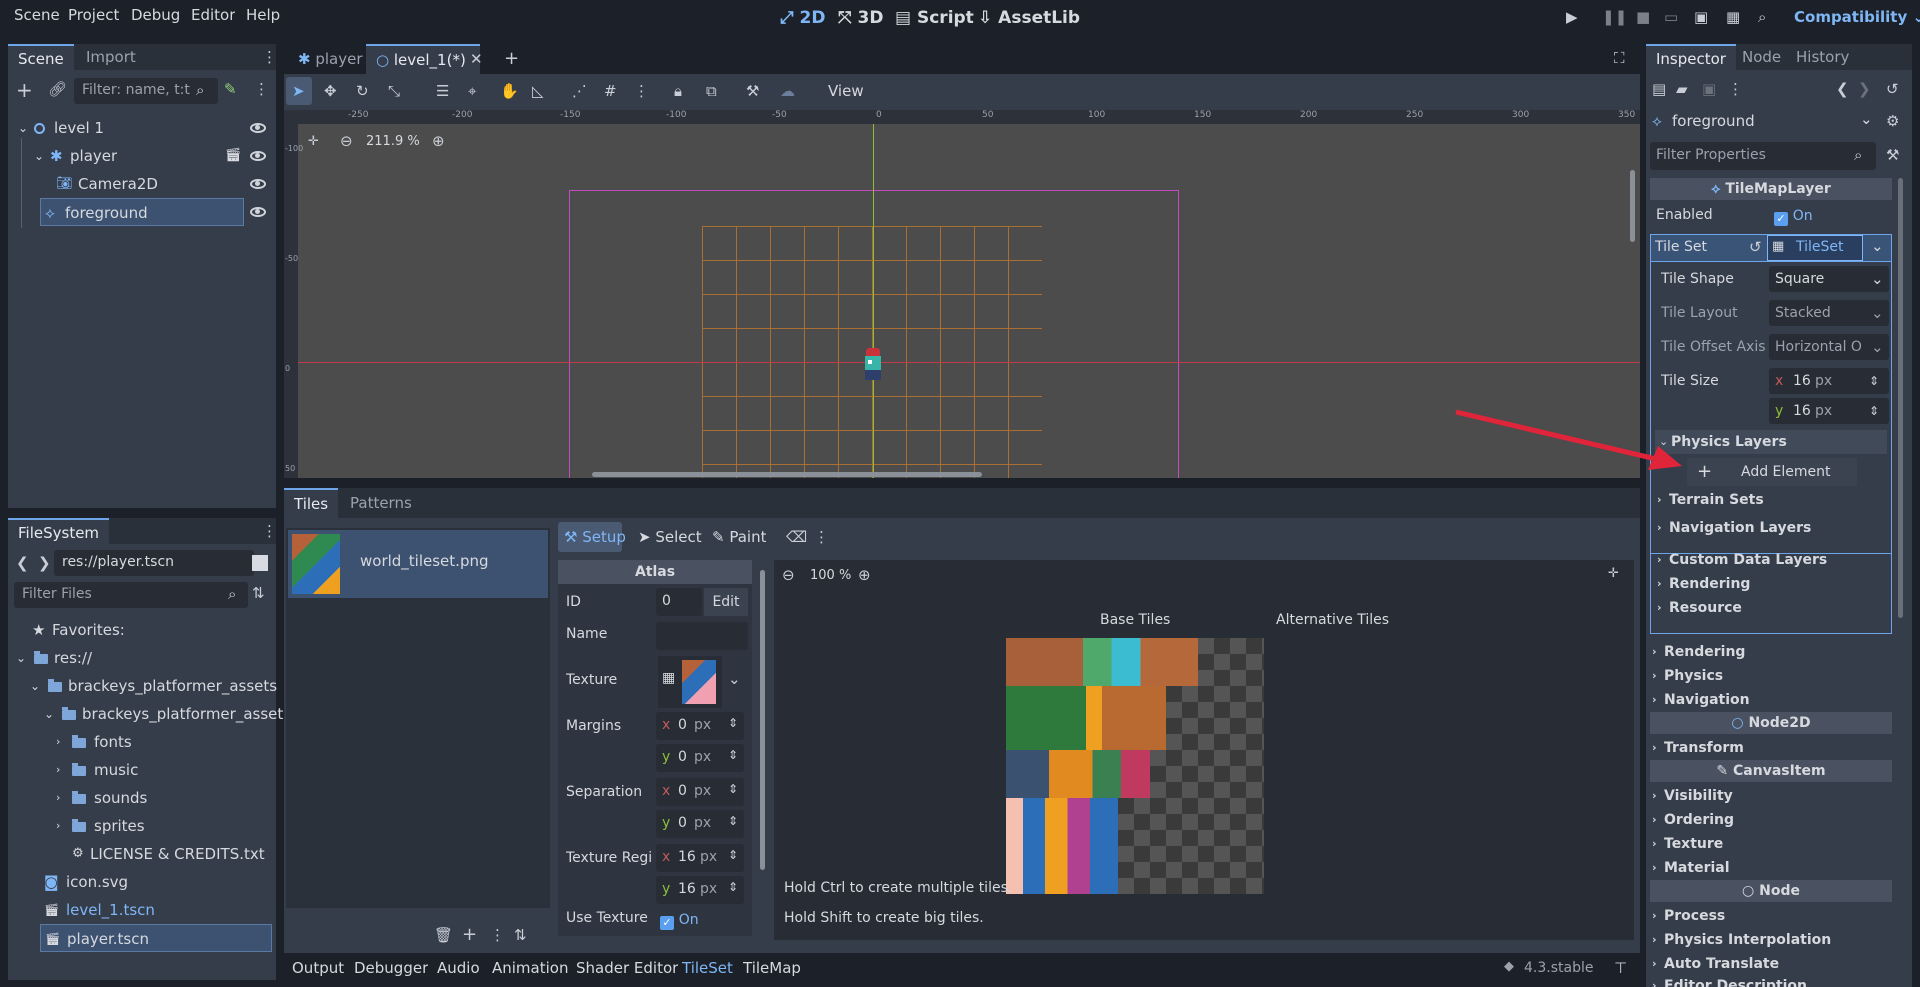 The image size is (1920, 987). I want to click on annotation-arrow, so click(1568, 439).